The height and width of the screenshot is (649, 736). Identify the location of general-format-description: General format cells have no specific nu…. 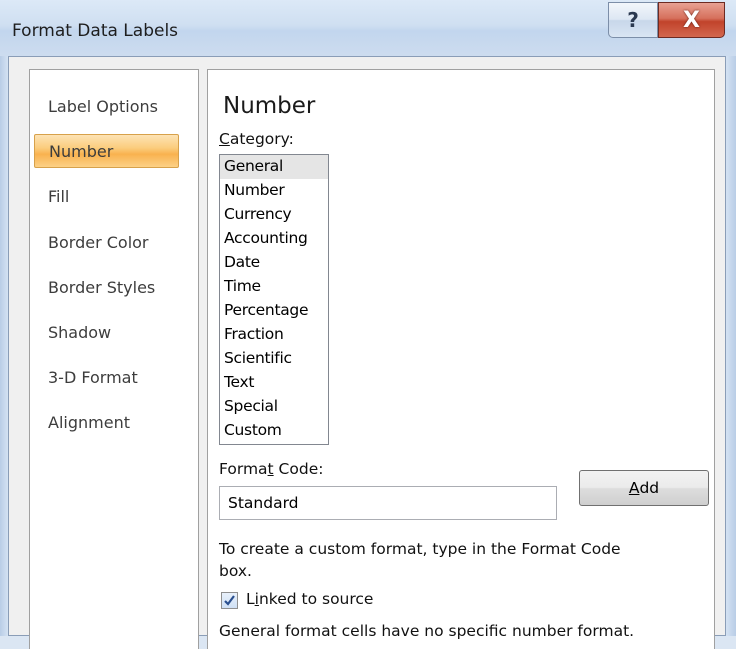
(427, 631).